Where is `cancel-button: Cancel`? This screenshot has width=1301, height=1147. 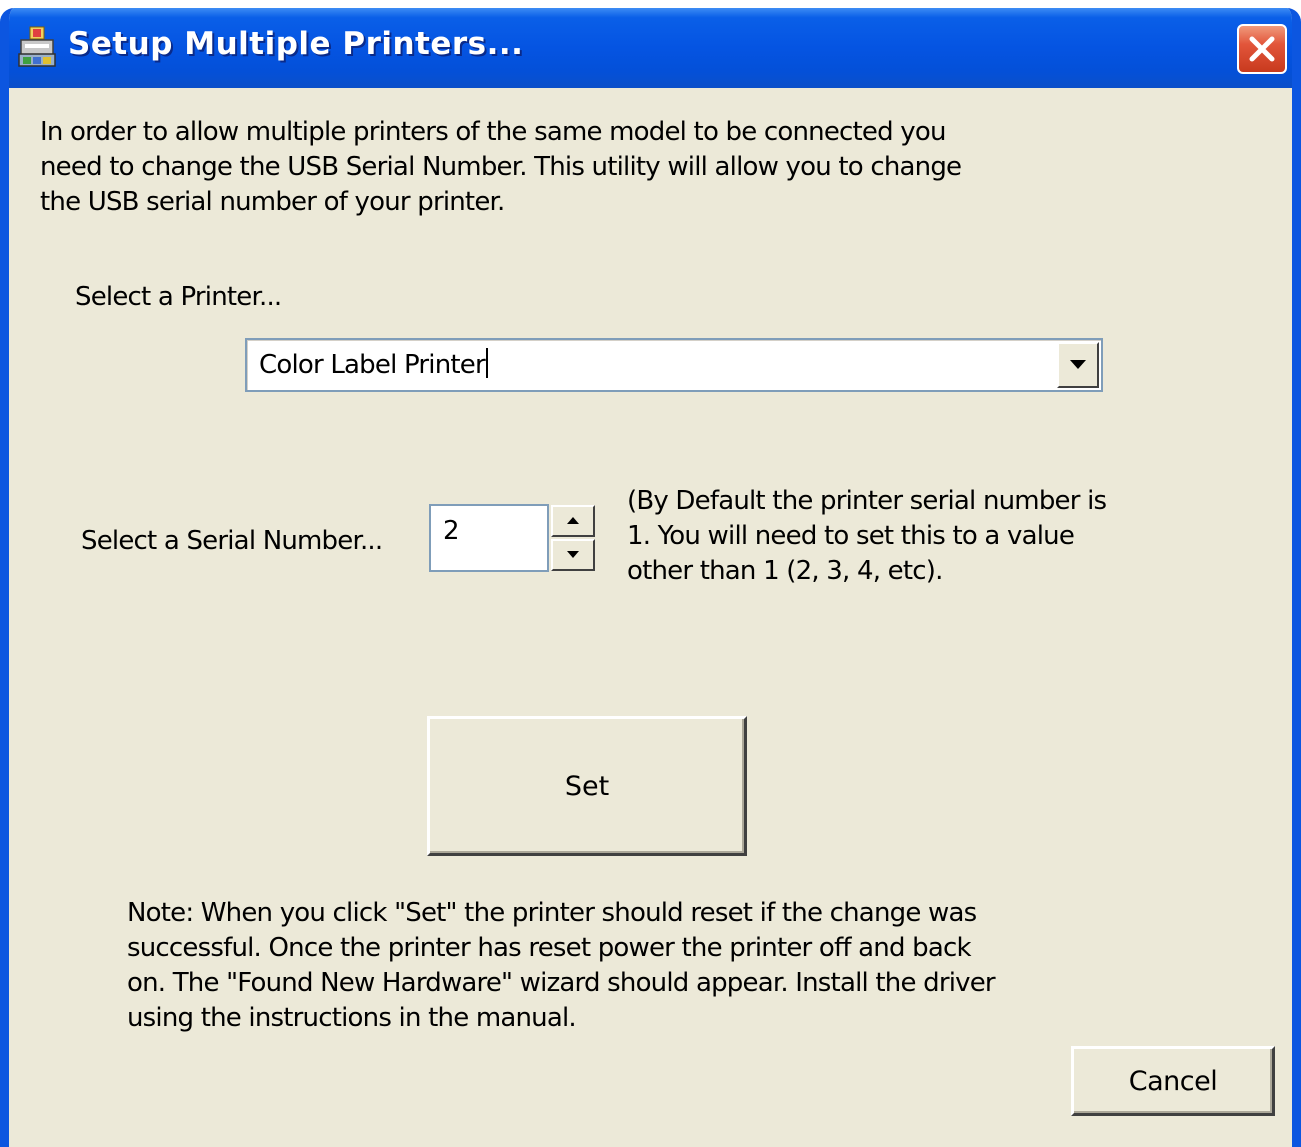
cancel-button: Cancel is located at coordinates (1173, 1081).